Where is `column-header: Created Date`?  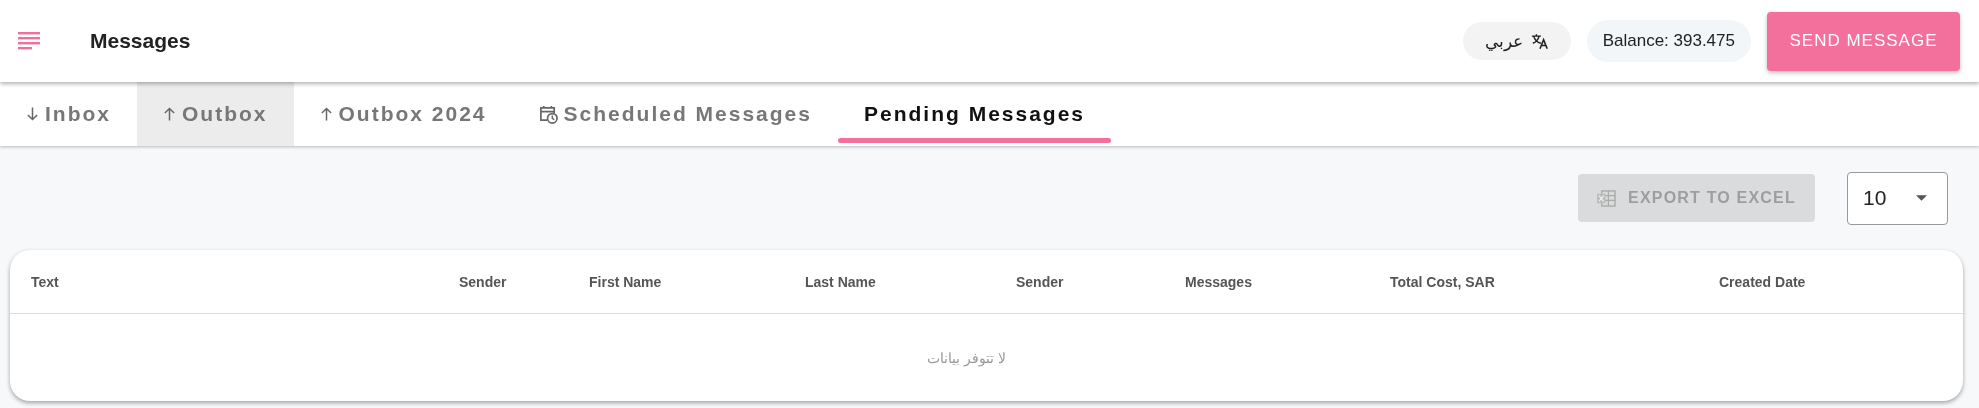 column-header: Created Date is located at coordinates (1762, 281).